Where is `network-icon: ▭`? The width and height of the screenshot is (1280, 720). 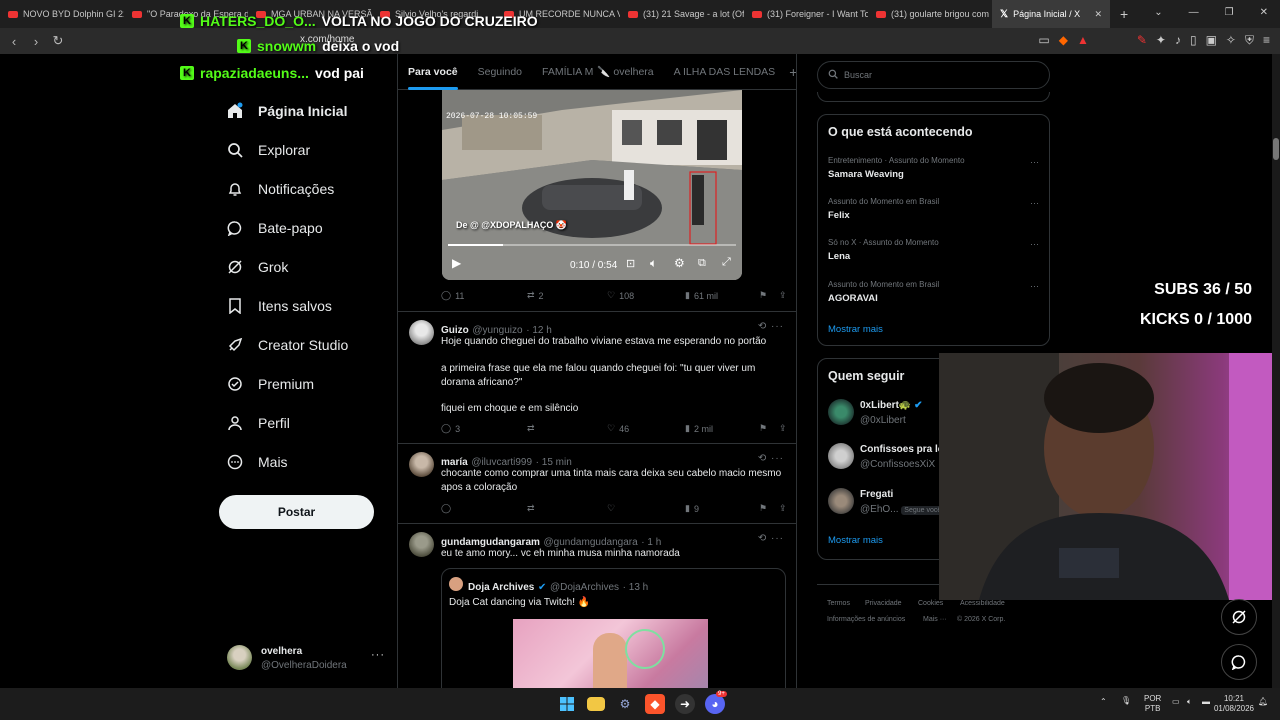 network-icon: ▭ is located at coordinates (1176, 702).